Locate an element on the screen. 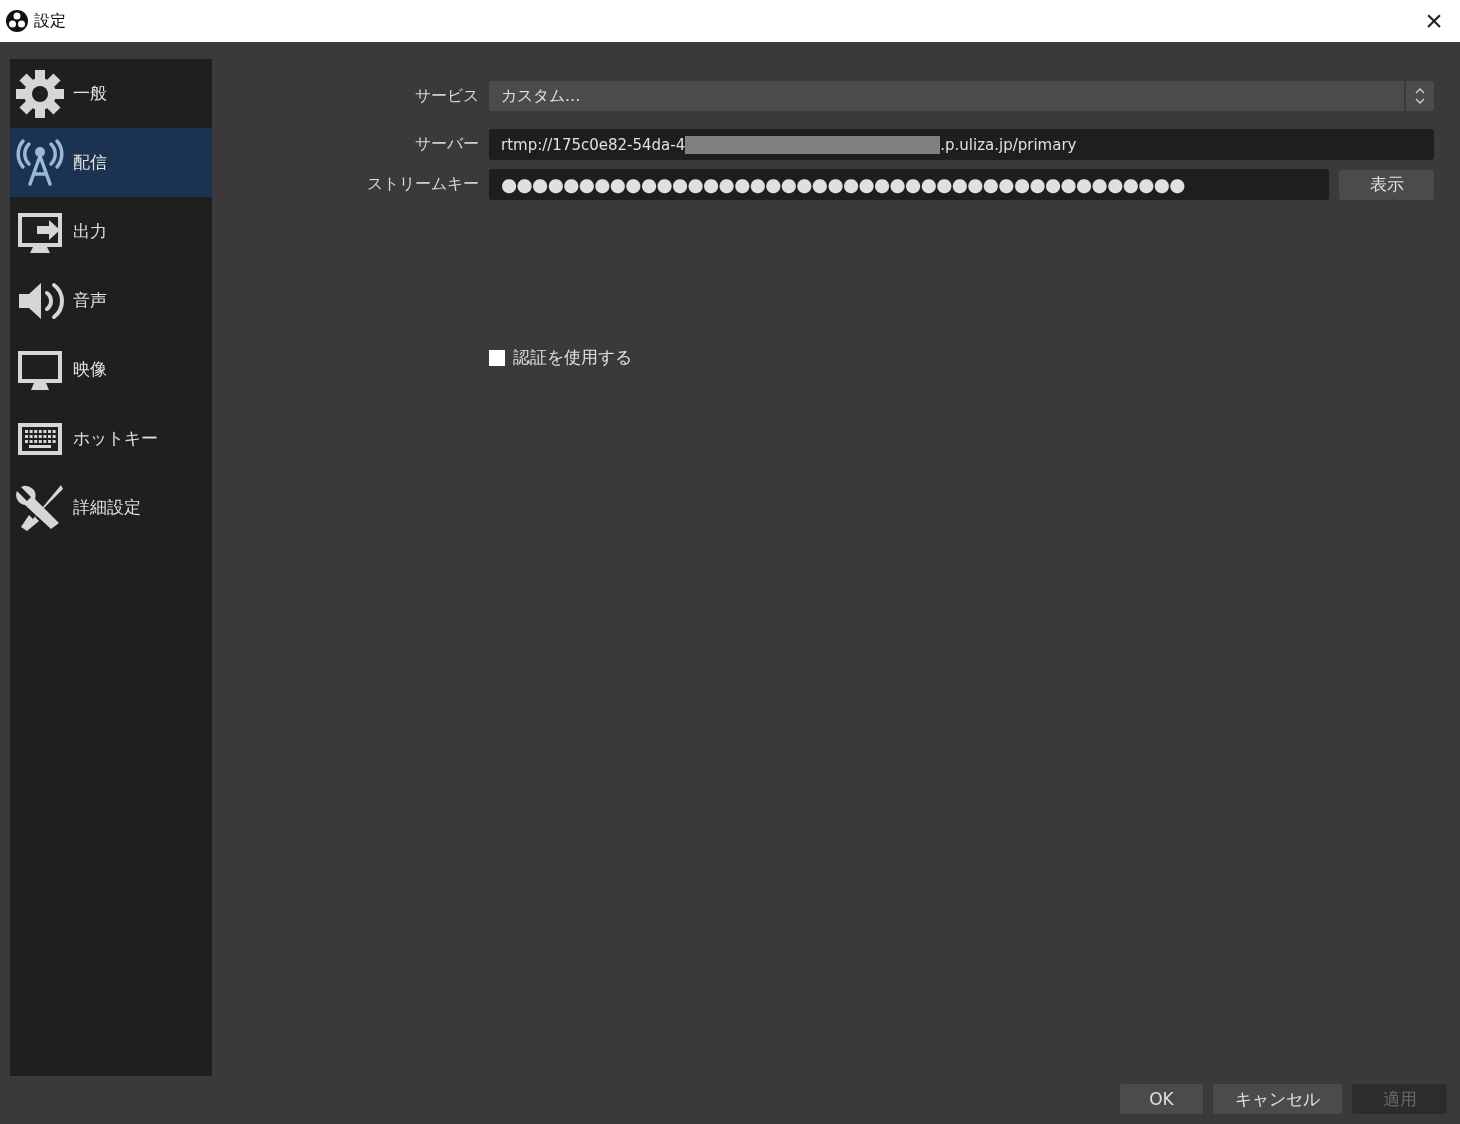 This screenshot has height=1124, width=1460. sidebar-item: 一般 is located at coordinates (111, 93).